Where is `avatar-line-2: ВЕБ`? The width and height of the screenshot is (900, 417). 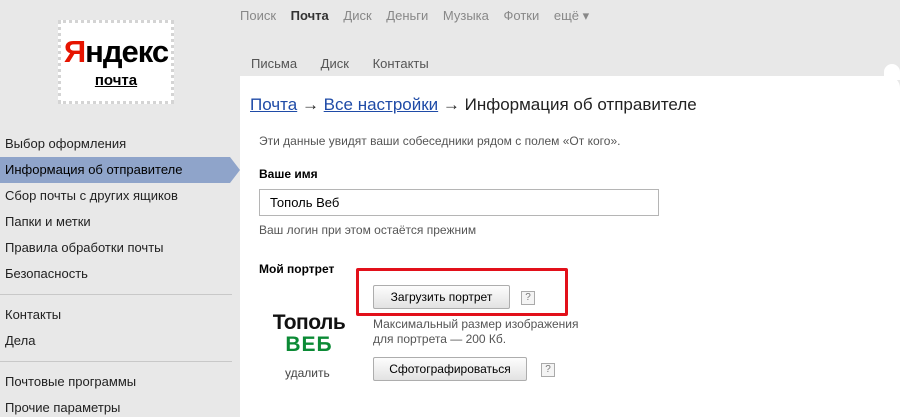
avatar-line-2: ВЕБ is located at coordinates (309, 344).